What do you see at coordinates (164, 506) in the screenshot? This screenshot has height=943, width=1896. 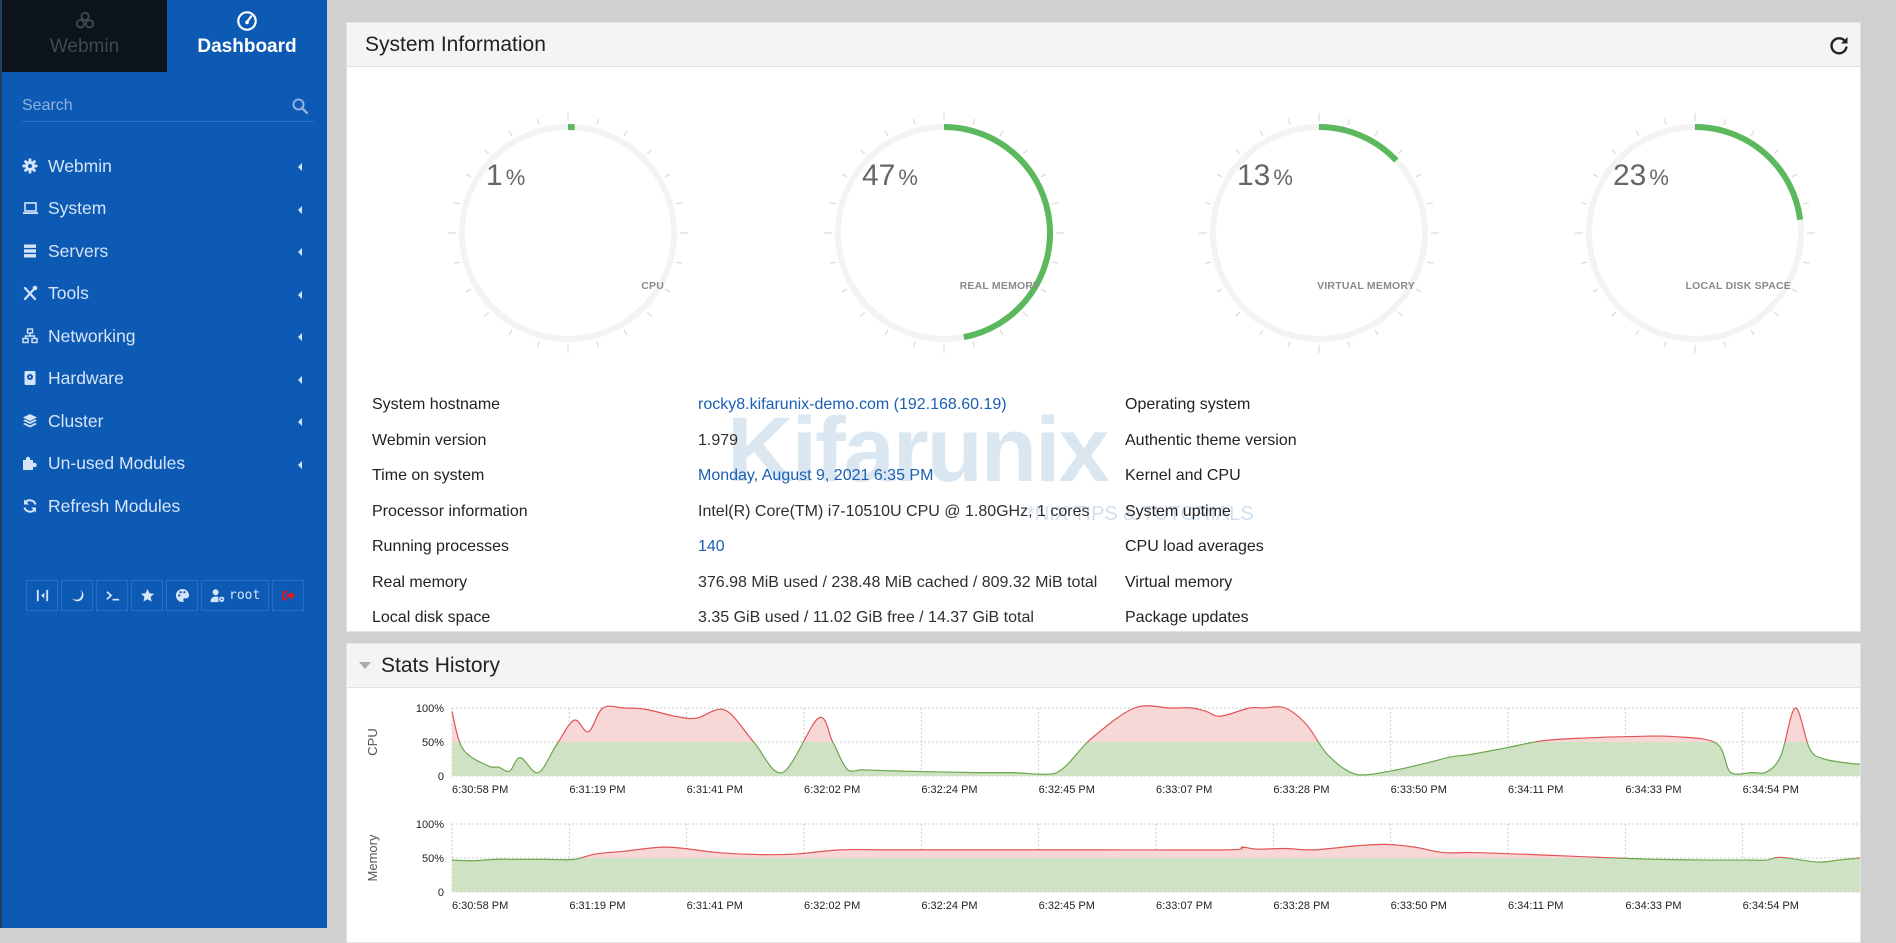 I see `sidebar-item-refresh-modules: Refresh Modules` at bounding box center [164, 506].